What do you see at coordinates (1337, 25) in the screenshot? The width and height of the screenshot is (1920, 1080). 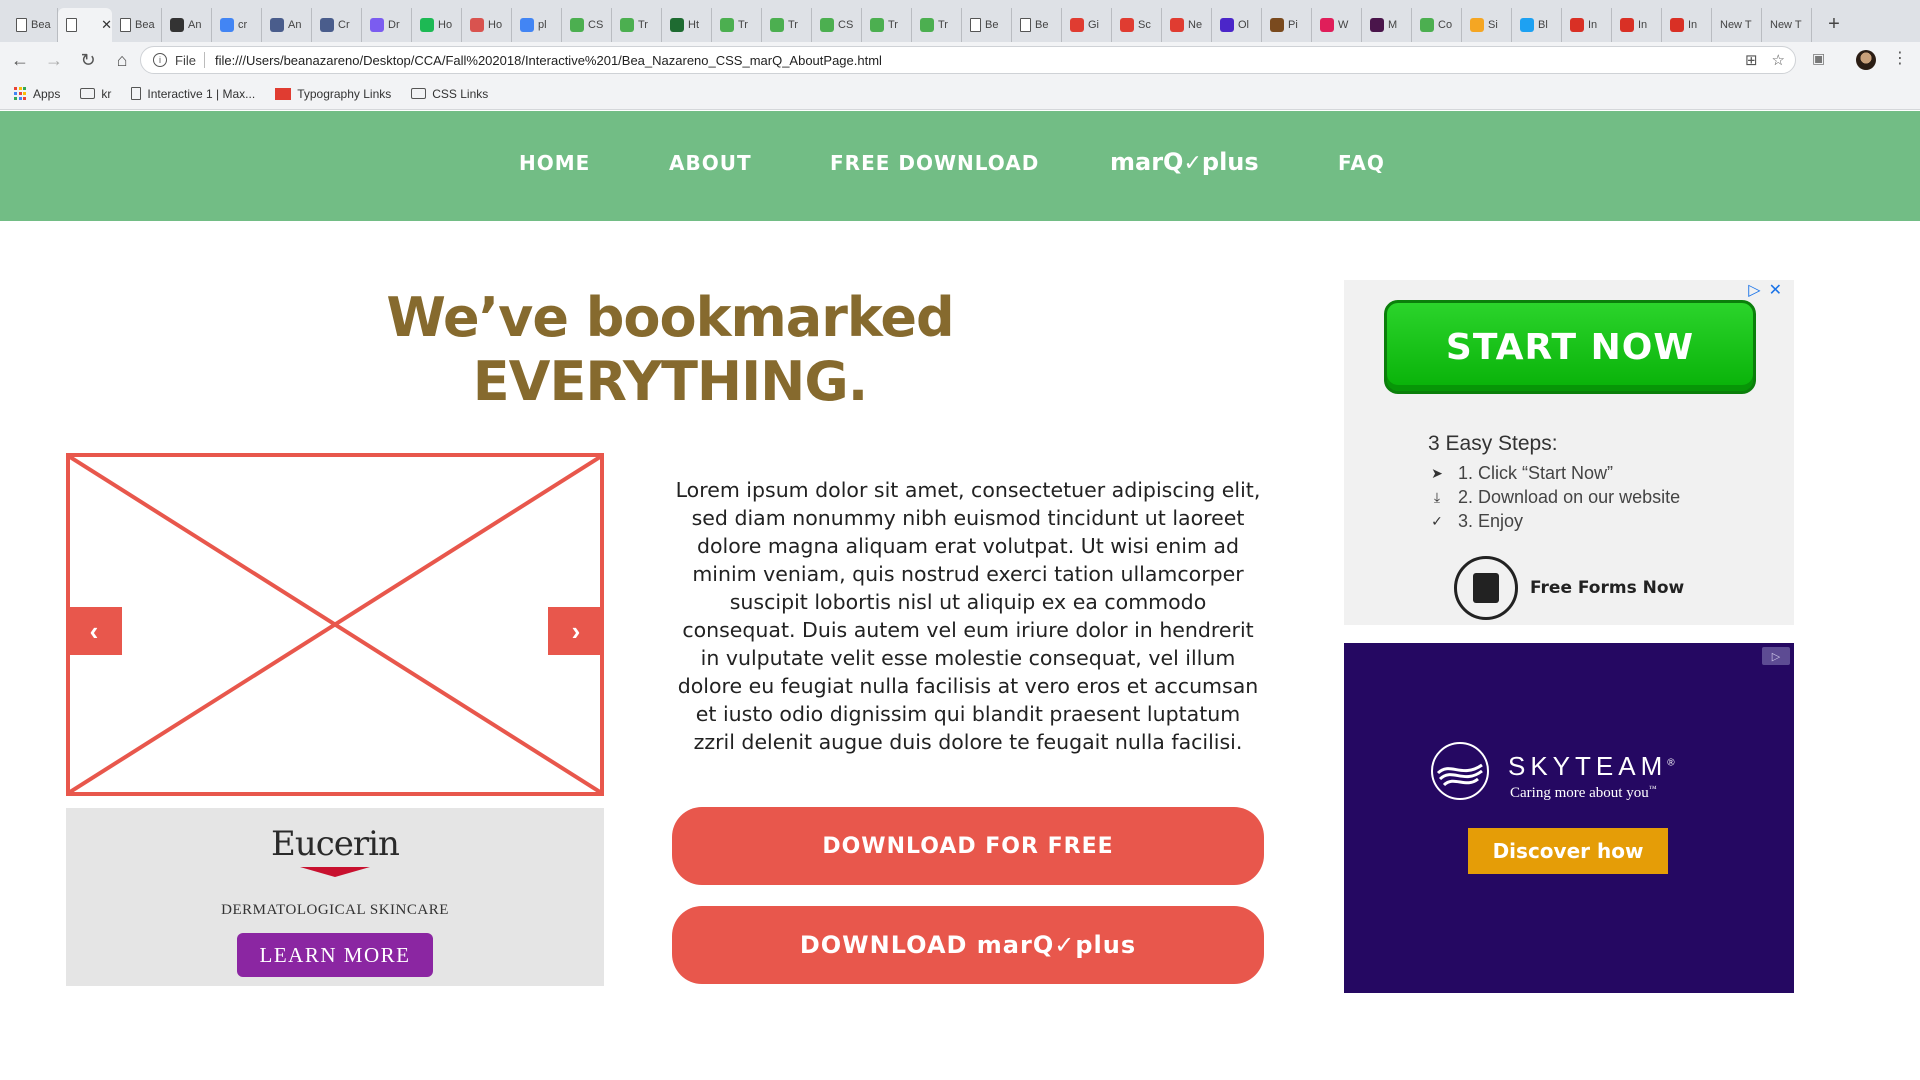 I see `browser-tab: W` at bounding box center [1337, 25].